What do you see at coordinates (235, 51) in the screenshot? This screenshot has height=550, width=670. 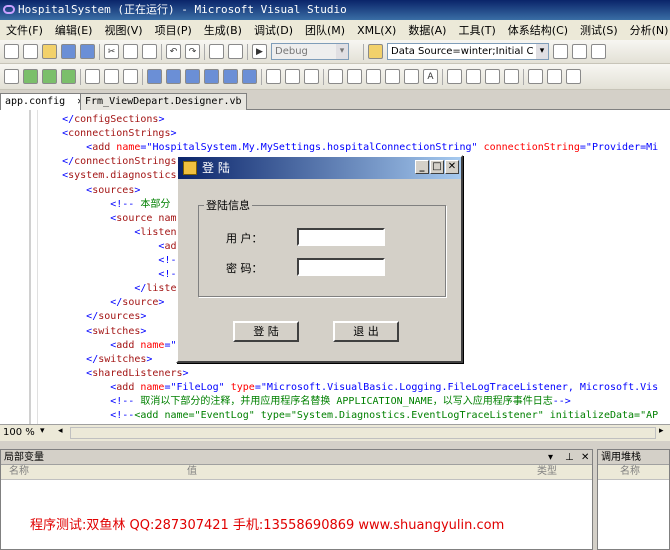 I see `navigate-forward-icon` at bounding box center [235, 51].